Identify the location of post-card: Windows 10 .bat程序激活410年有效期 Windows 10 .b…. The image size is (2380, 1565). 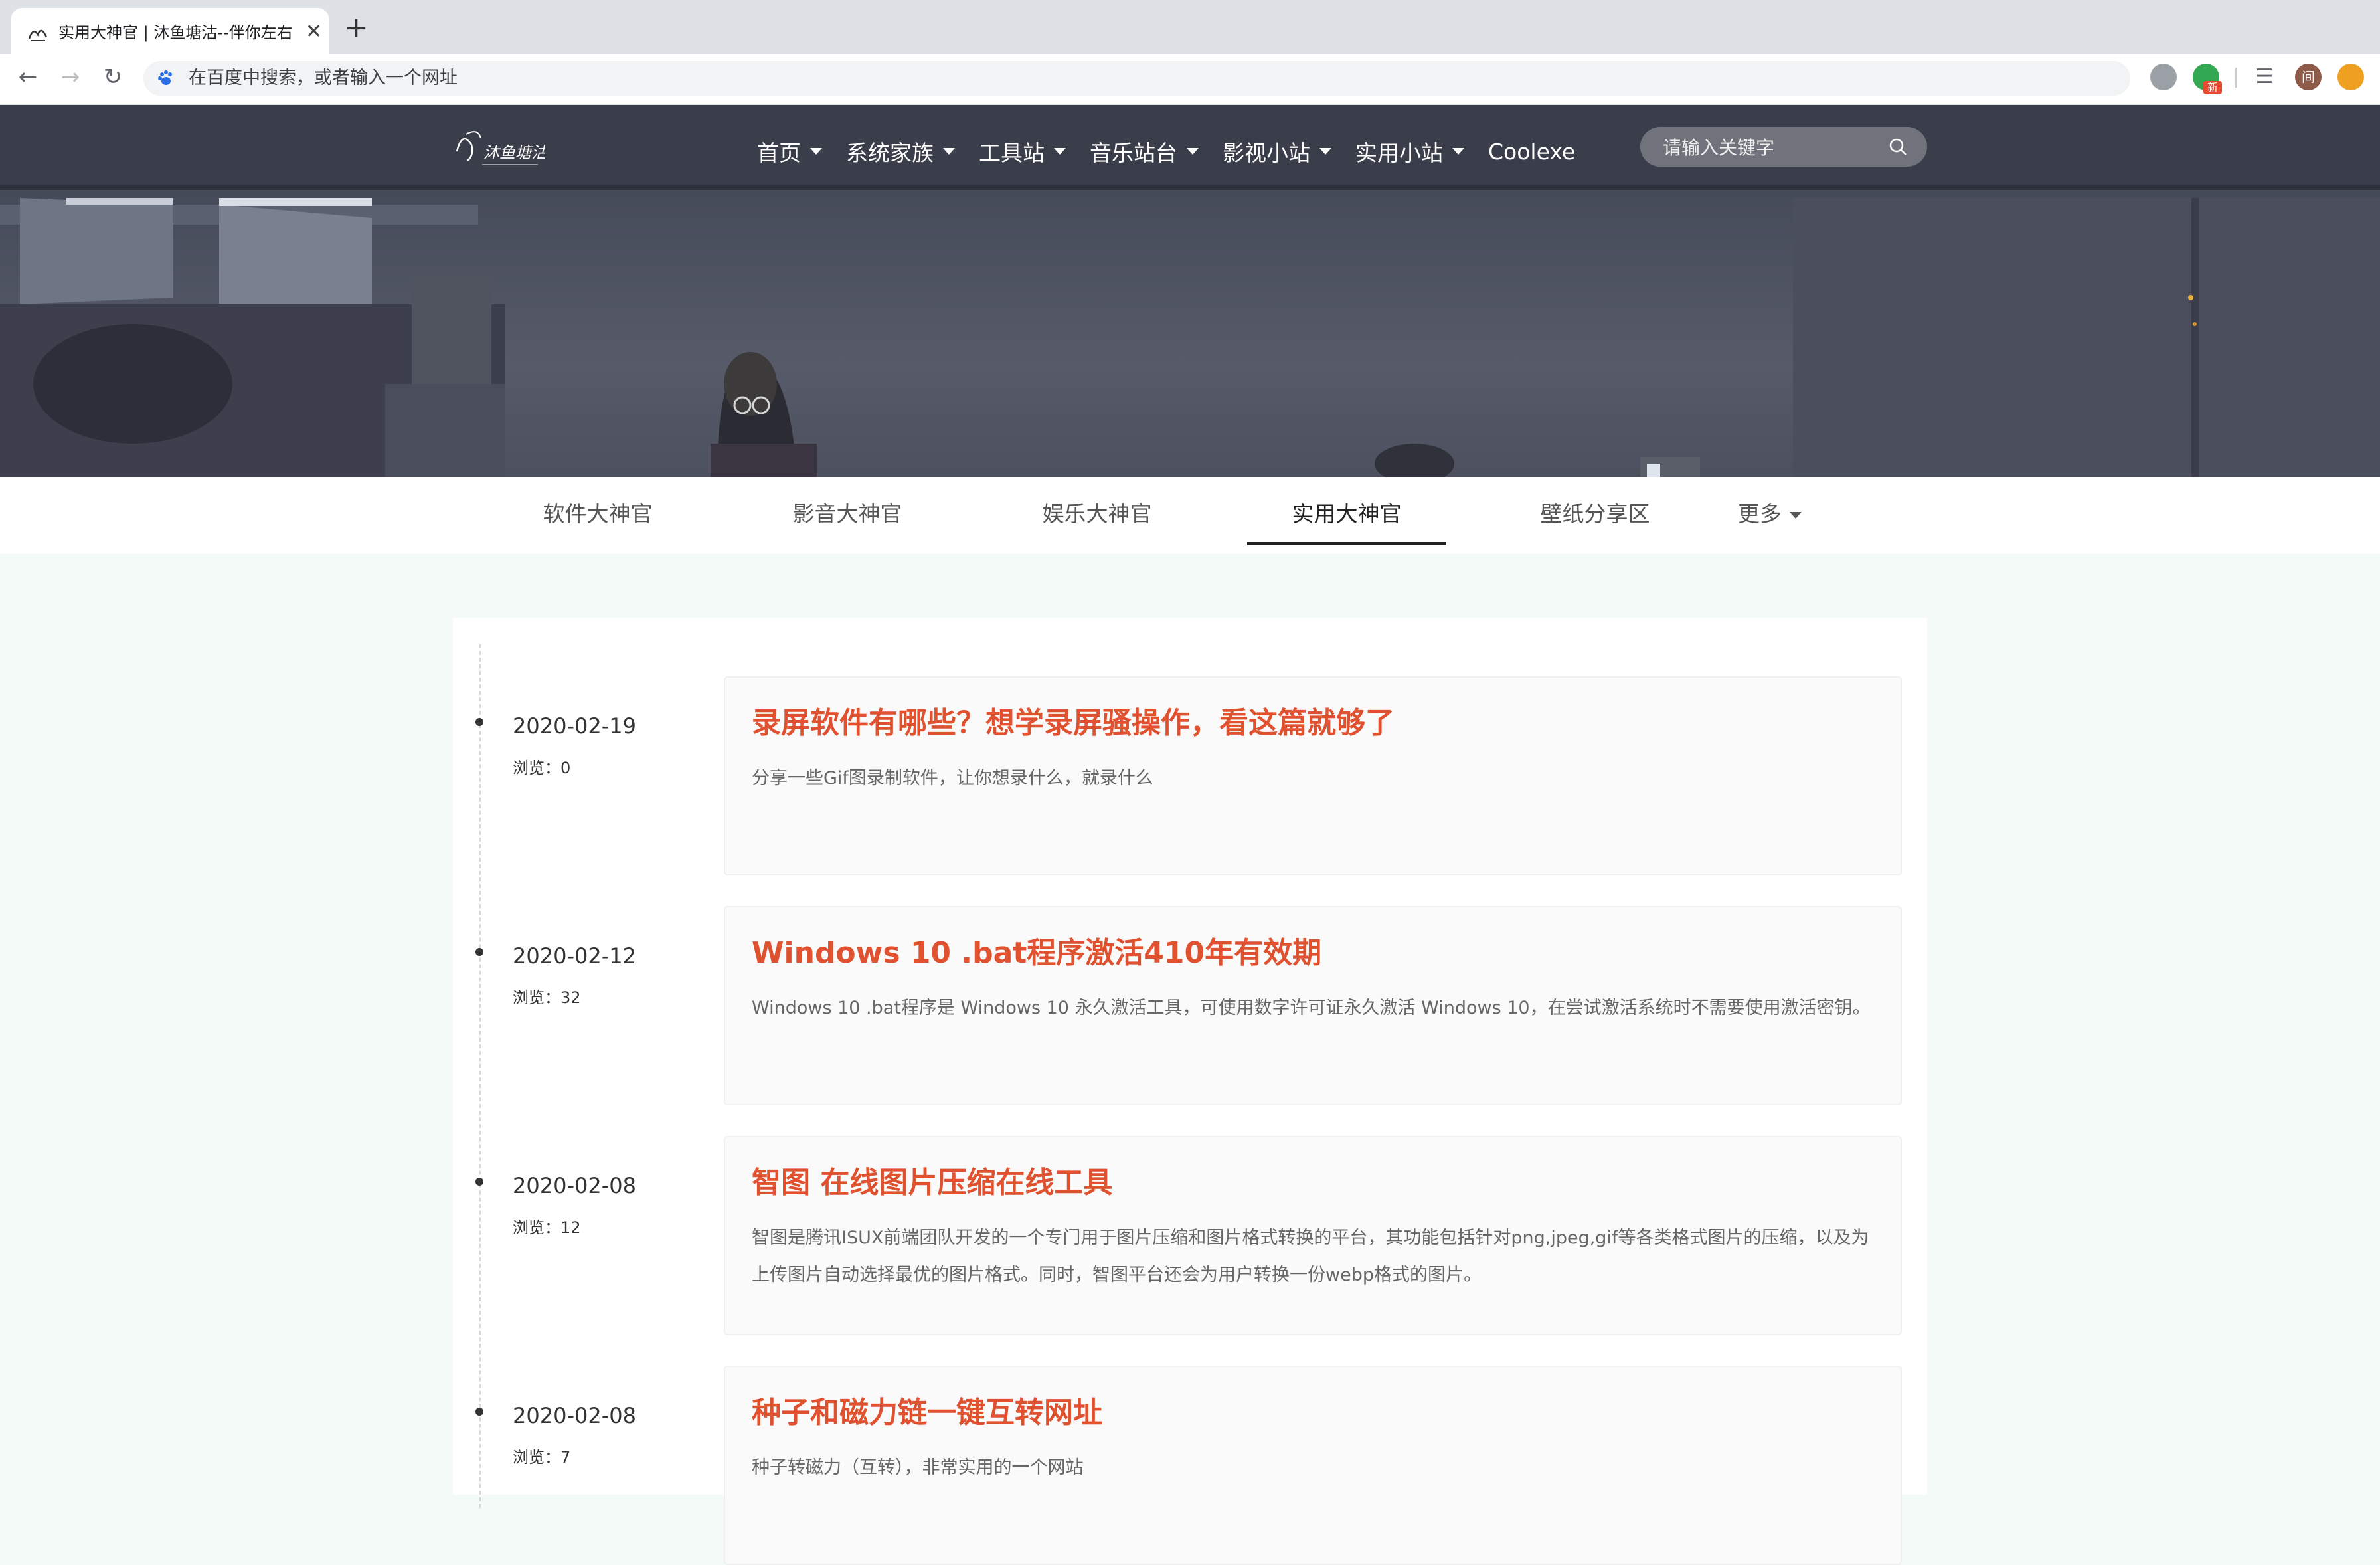
(1313, 1005).